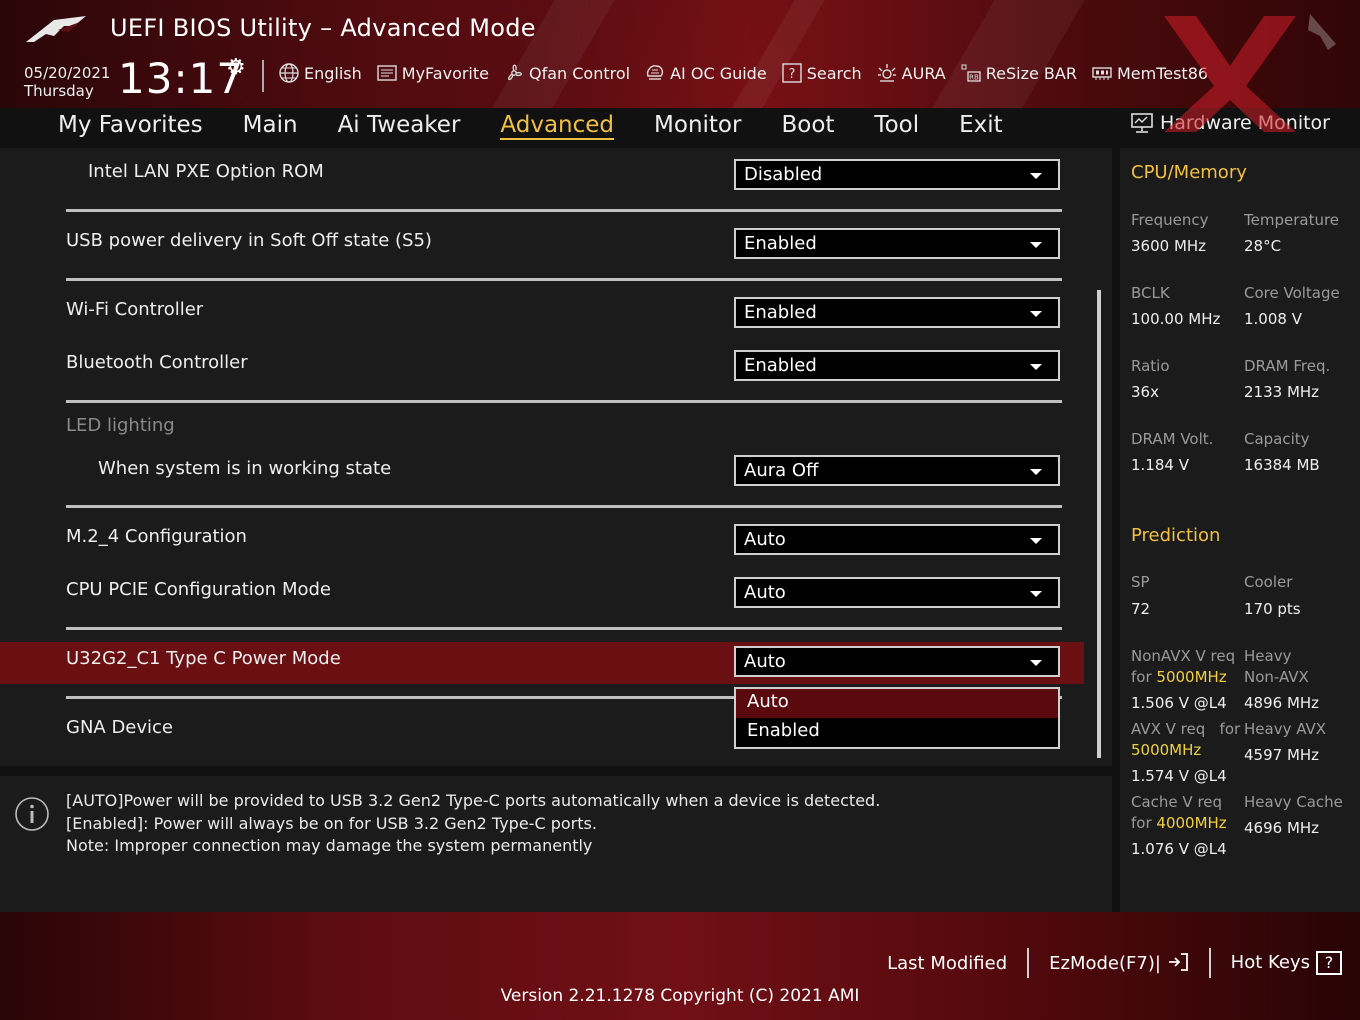  What do you see at coordinates (120, 727) in the screenshot?
I see `setting-gna-label: GNA Device` at bounding box center [120, 727].